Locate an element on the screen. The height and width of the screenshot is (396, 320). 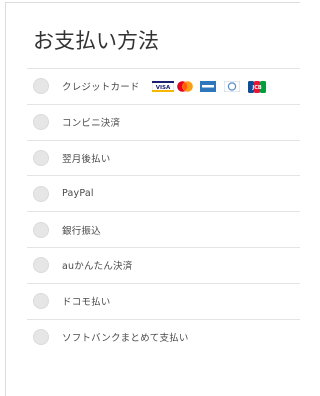
card-brand-icons: VISA JCB is located at coordinates (208, 86).